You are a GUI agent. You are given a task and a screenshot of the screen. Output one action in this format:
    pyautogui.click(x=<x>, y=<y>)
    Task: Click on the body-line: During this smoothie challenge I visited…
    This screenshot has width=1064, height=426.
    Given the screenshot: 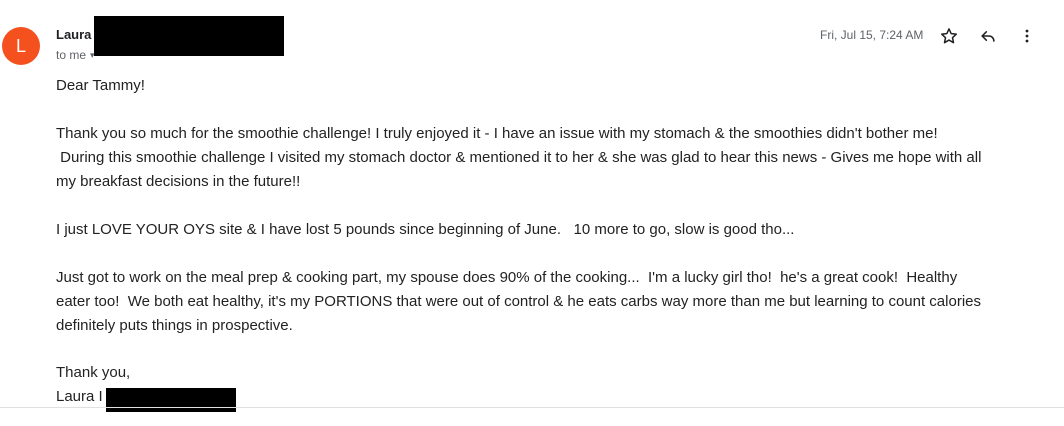 What is the action you would take?
    pyautogui.click(x=519, y=157)
    